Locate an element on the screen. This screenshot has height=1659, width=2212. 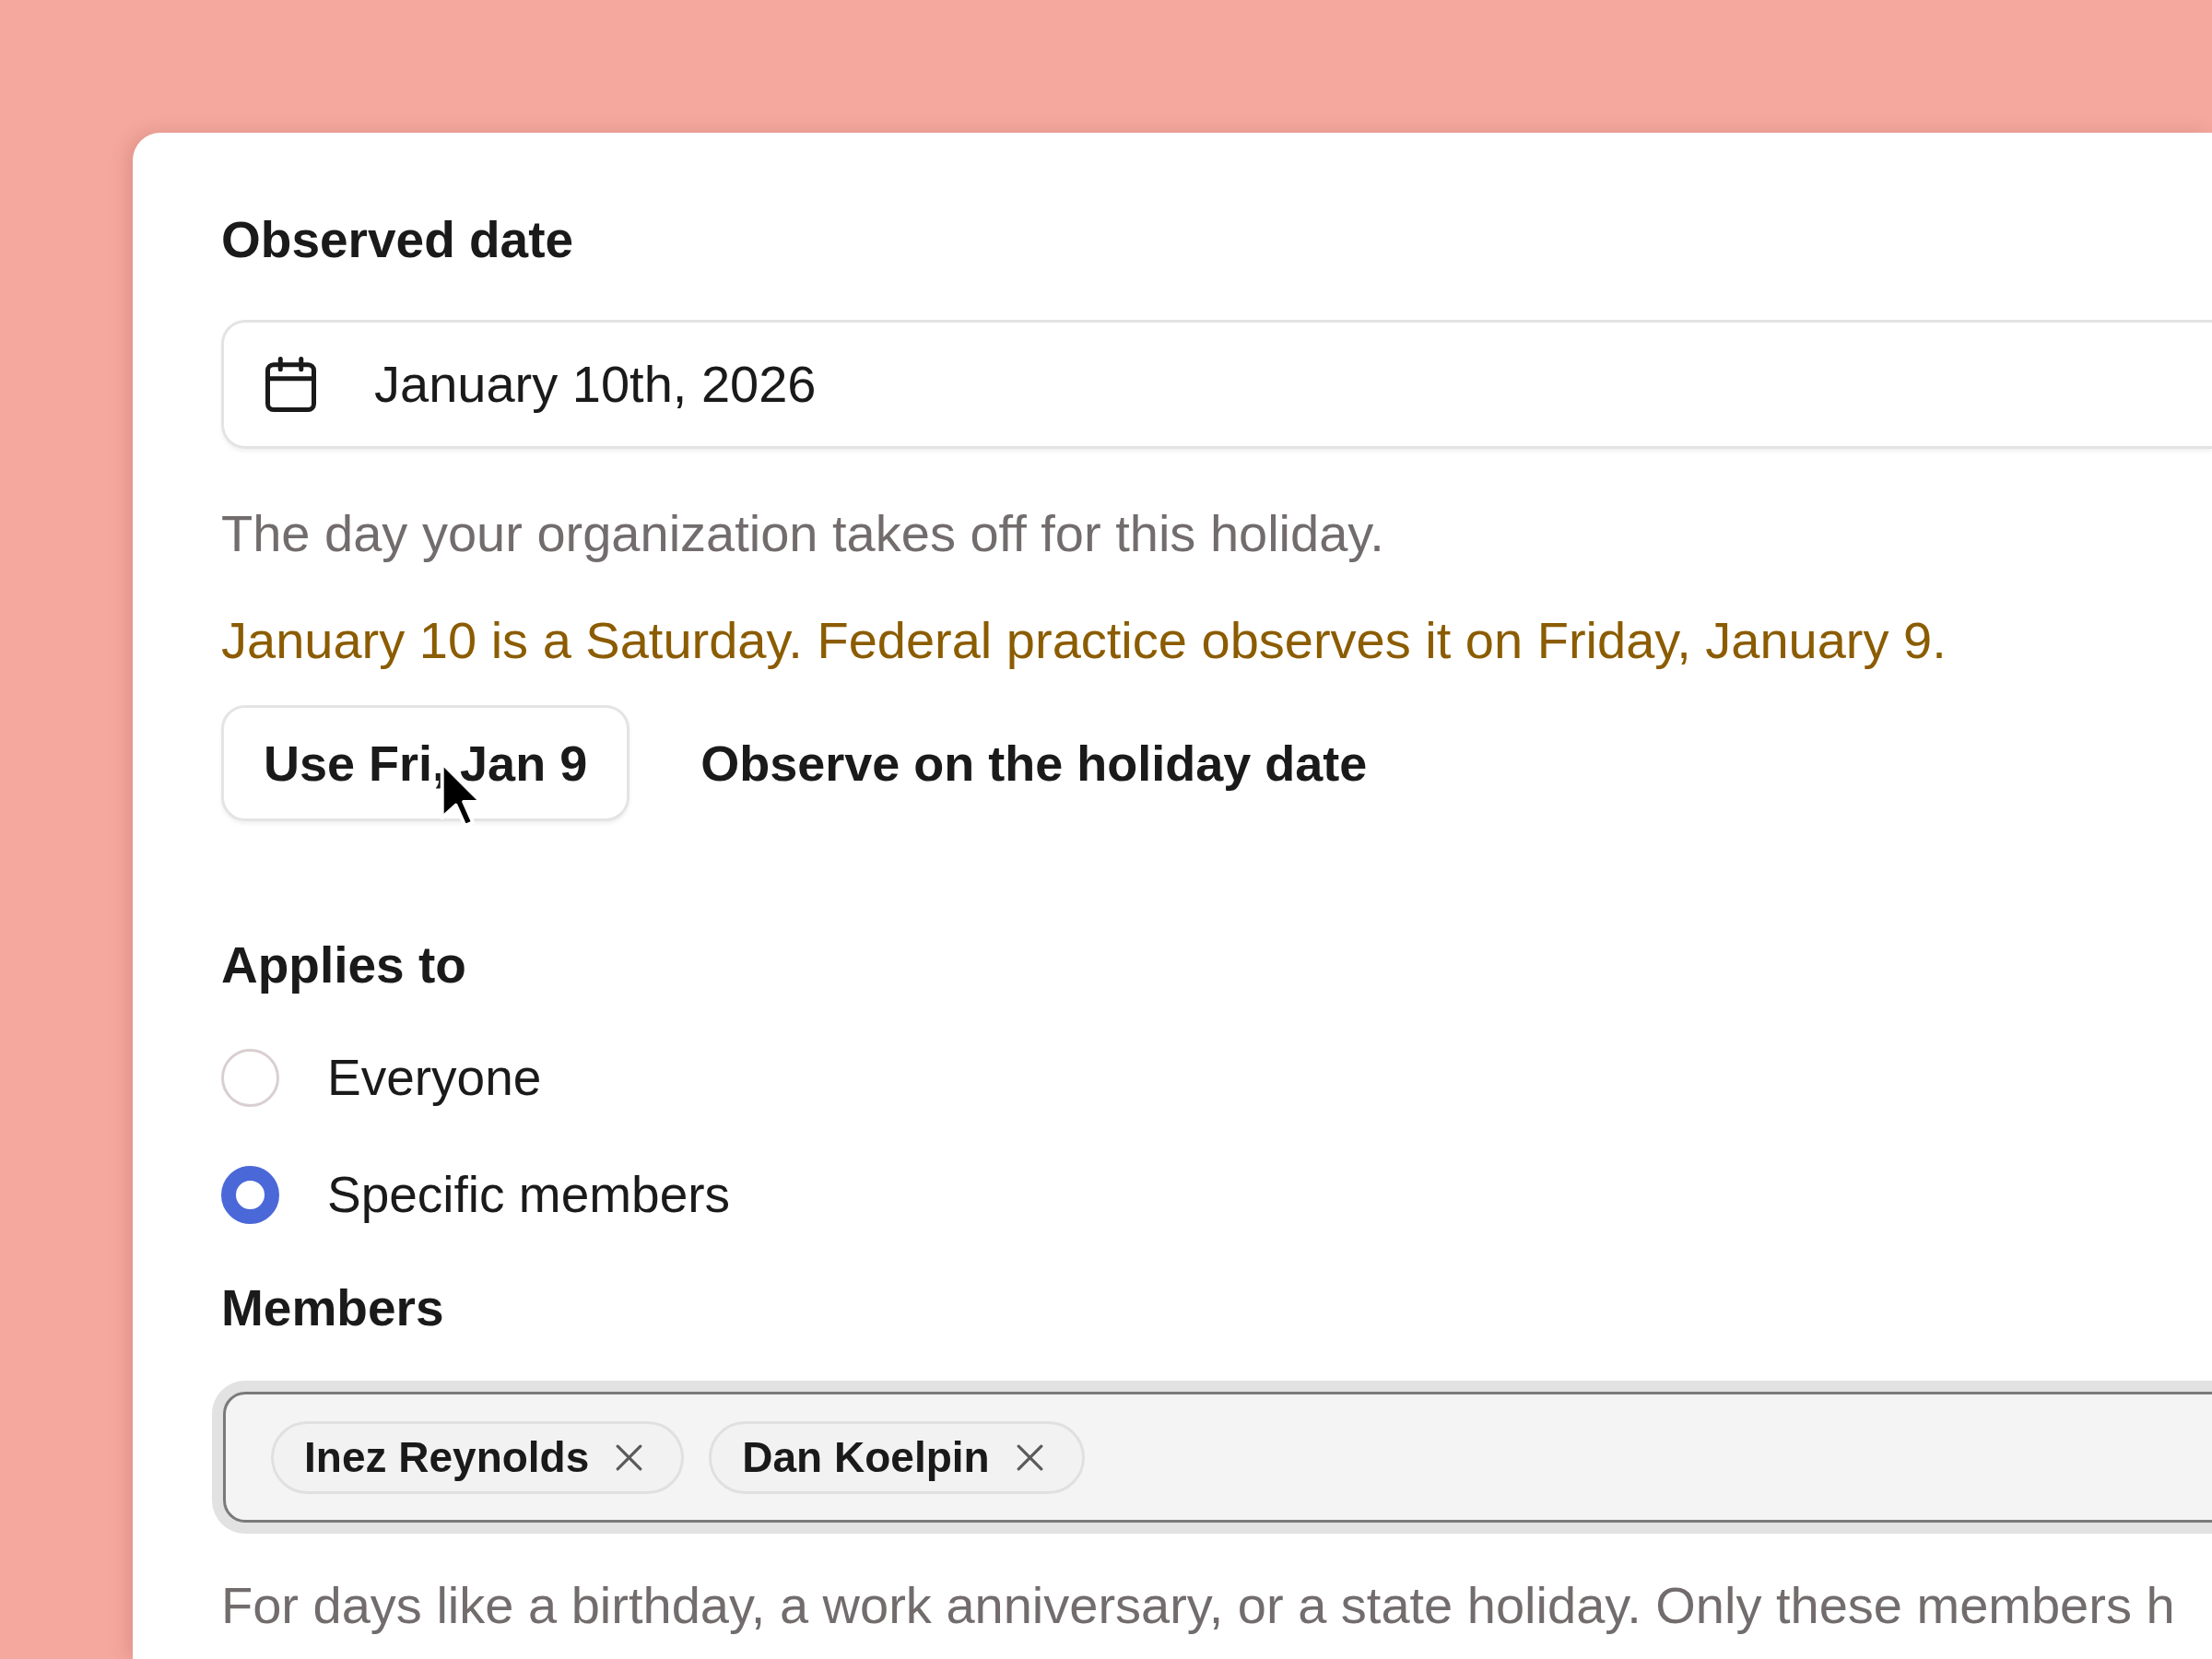
radio-label: Specific members is located at coordinates (529, 1194).